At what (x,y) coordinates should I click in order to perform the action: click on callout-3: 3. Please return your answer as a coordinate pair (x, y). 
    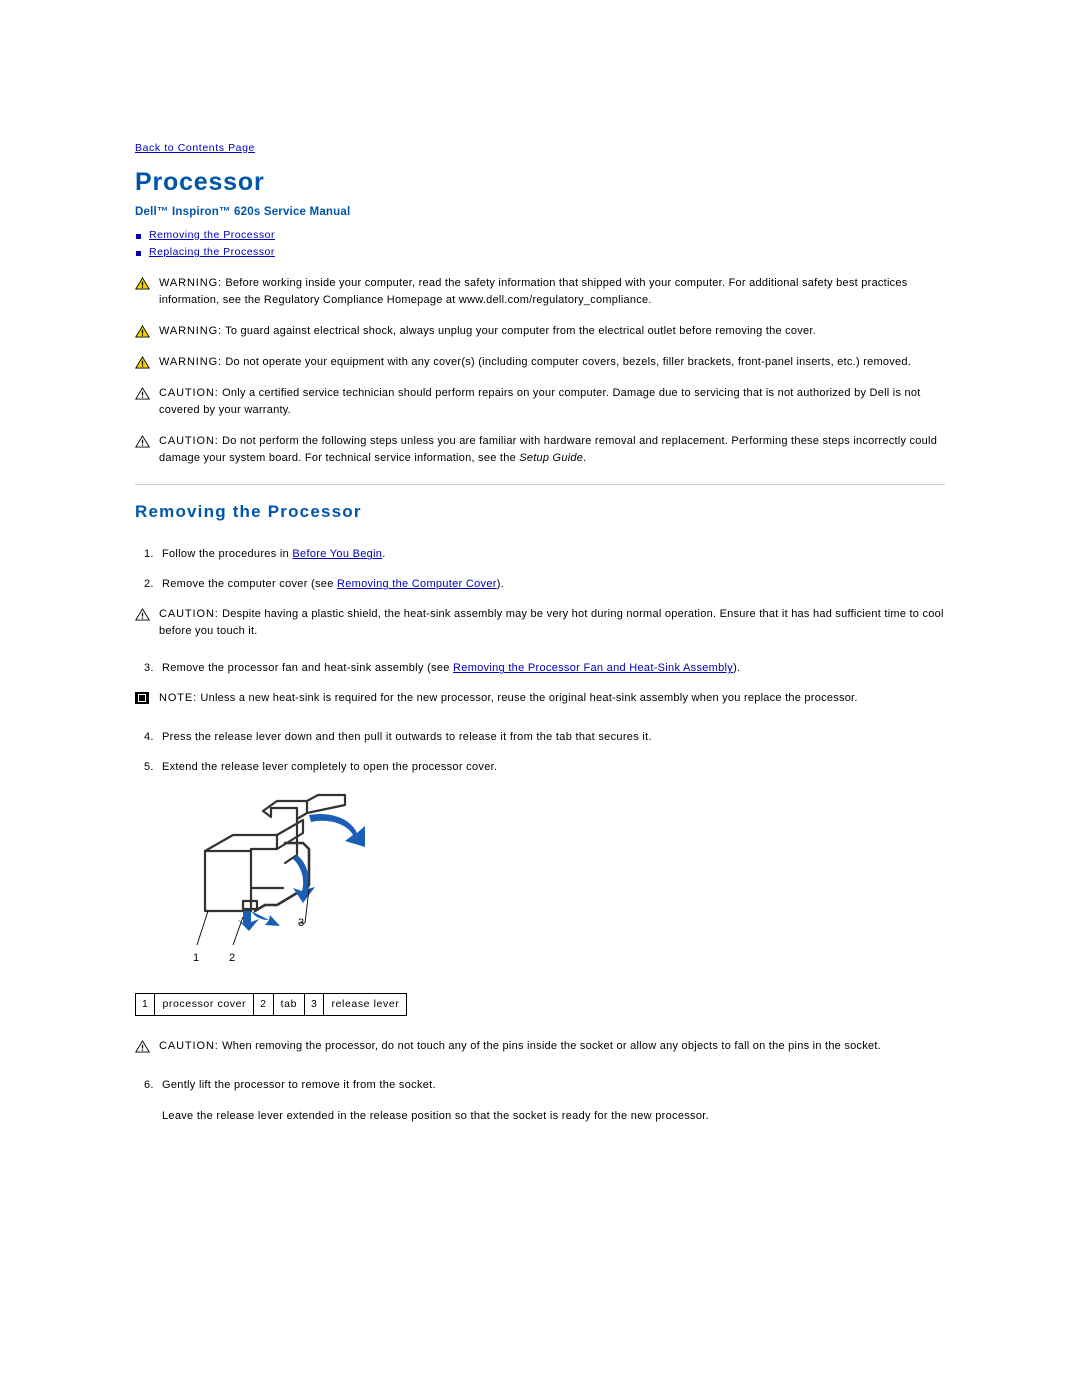
    Looking at the image, I should click on (301, 923).